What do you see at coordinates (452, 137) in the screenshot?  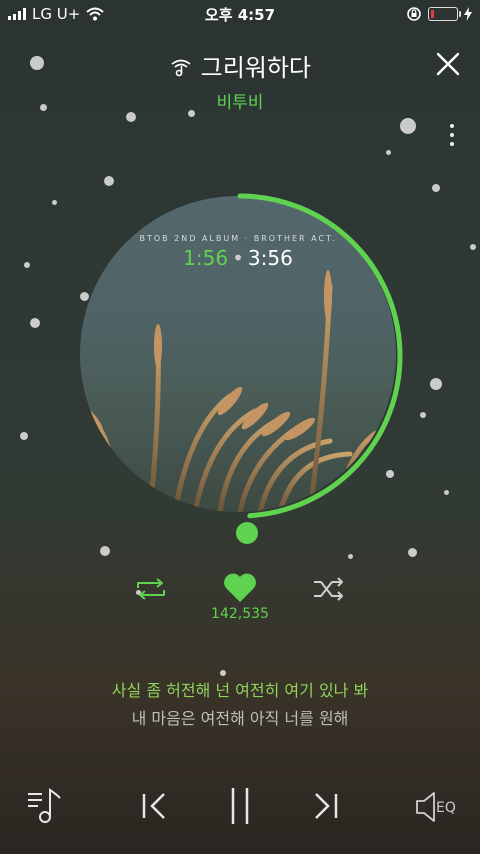 I see `more-options-icon` at bounding box center [452, 137].